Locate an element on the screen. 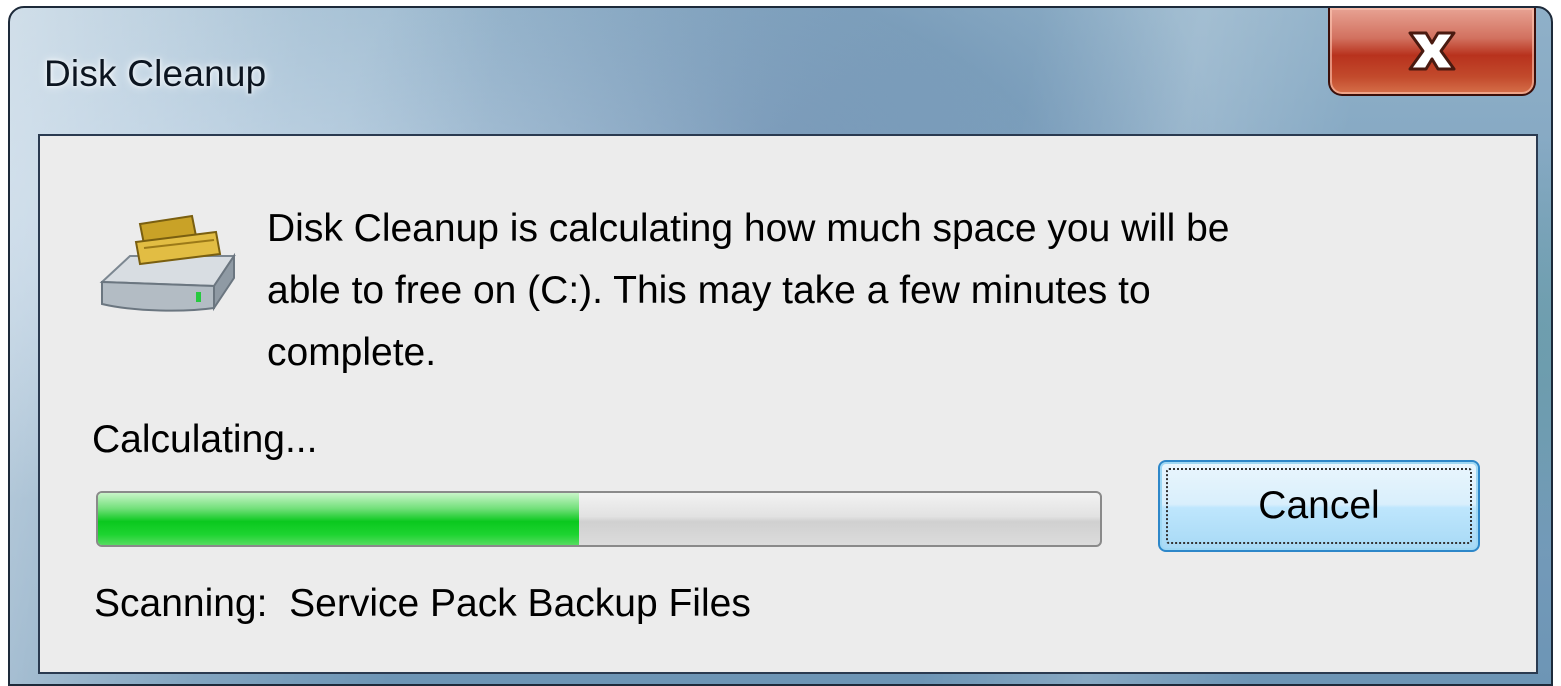 This screenshot has height=686, width=1561. progress-bar is located at coordinates (599, 519).